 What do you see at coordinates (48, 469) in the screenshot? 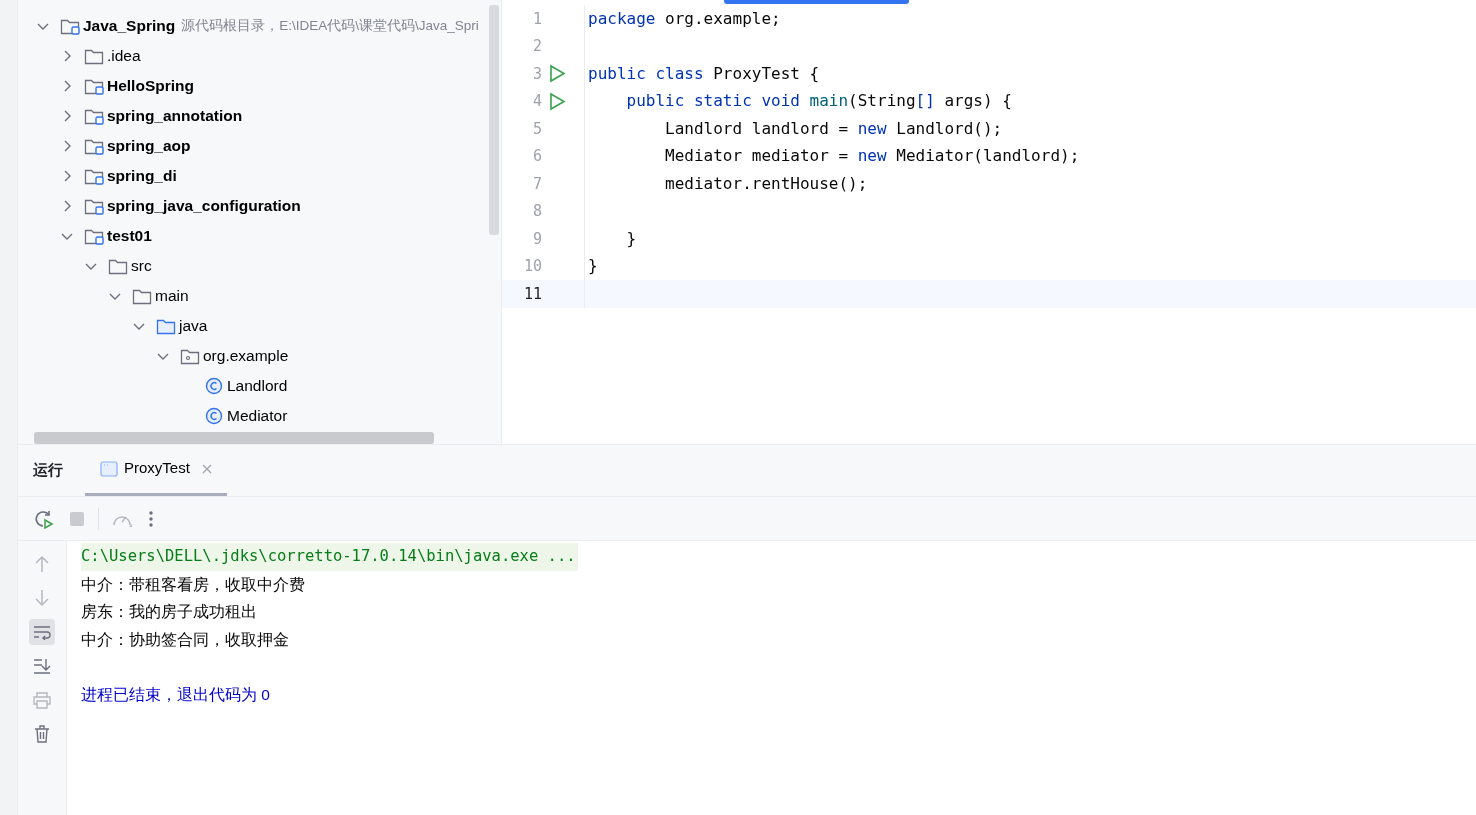
I see `panel-title: 运行` at bounding box center [48, 469].